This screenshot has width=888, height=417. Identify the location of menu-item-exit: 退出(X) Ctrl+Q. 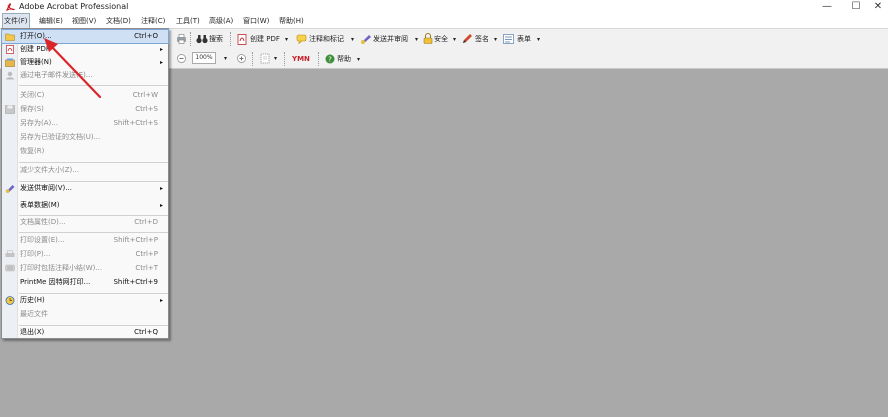
(85, 332).